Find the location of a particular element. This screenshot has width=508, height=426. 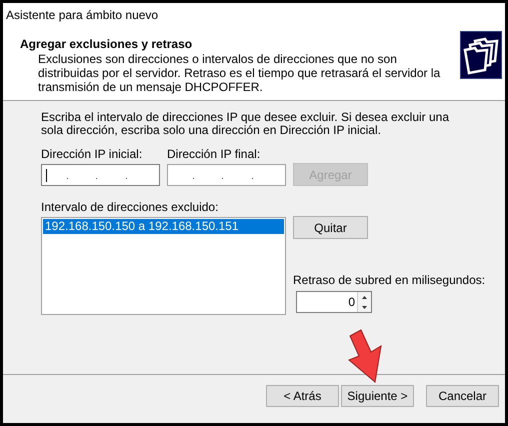

window-title: Asistente para ámbito nuevo is located at coordinates (82, 14).